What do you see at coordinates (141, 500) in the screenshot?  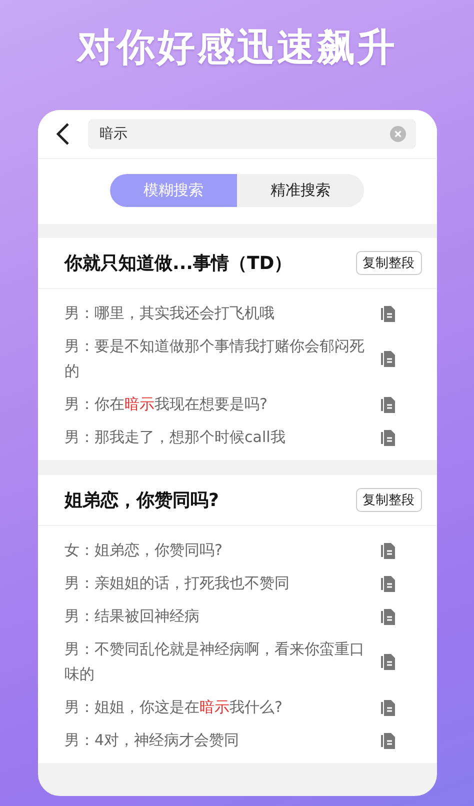 I see `dialogue-title: 姐弟恋，你赞同吗?` at bounding box center [141, 500].